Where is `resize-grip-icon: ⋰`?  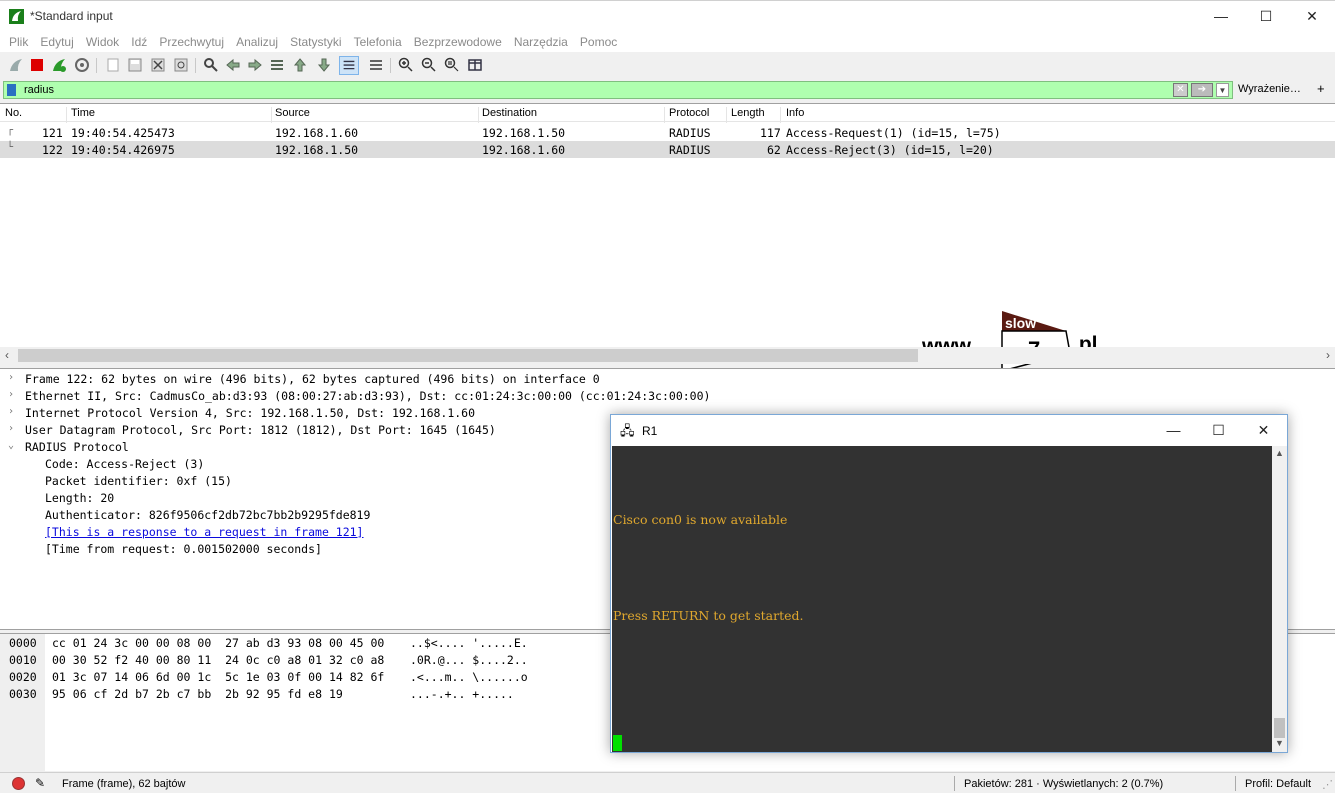 resize-grip-icon: ⋰ is located at coordinates (1327, 784).